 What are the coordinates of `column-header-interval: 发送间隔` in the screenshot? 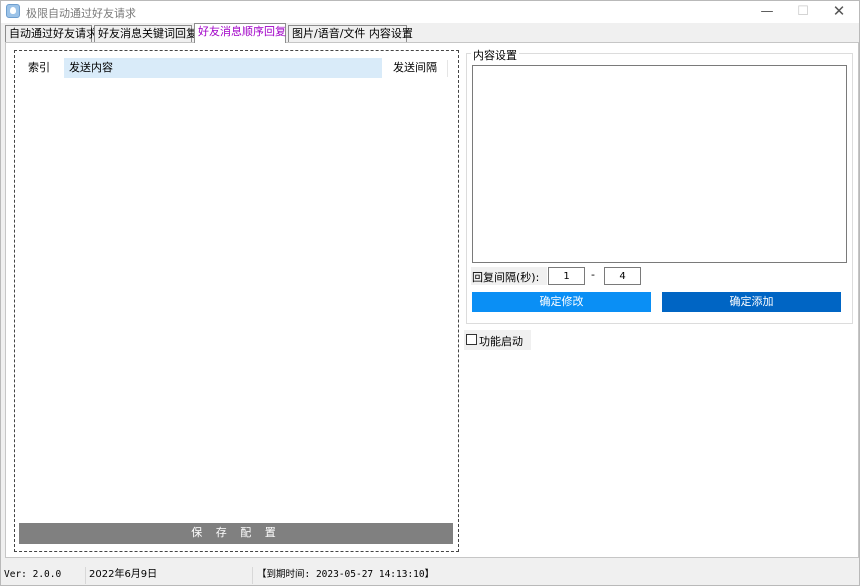 It's located at (415, 68).